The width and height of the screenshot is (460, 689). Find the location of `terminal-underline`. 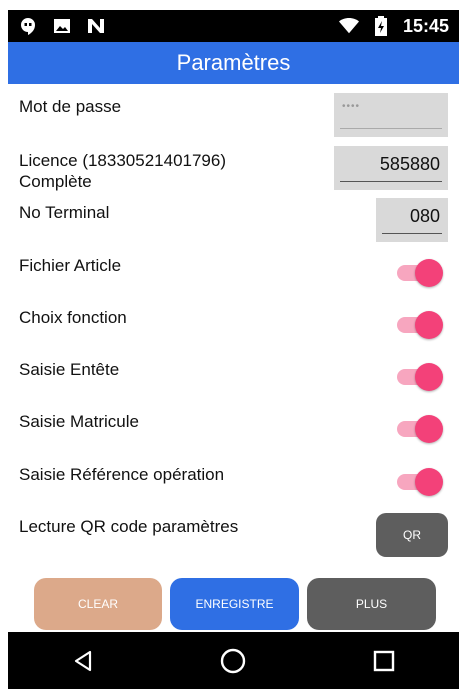

terminal-underline is located at coordinates (412, 233).